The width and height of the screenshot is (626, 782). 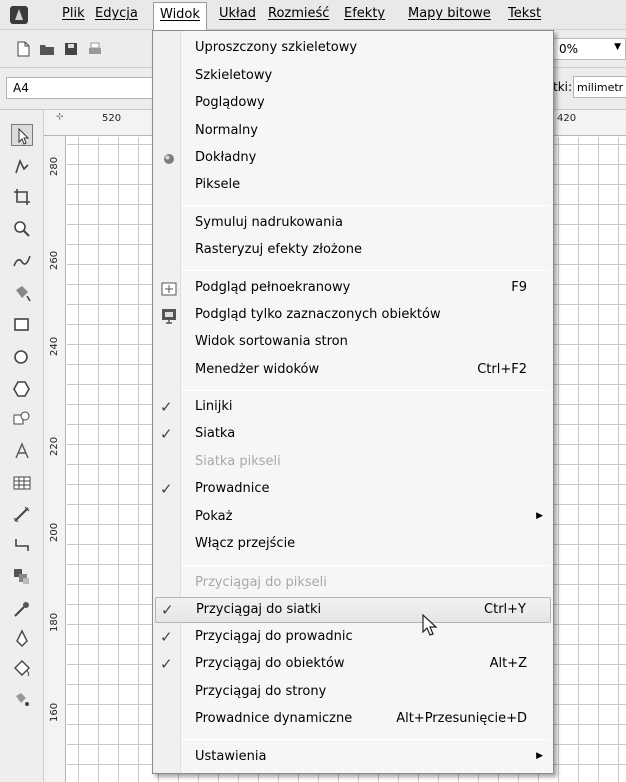 I want to click on menu-item-szkieletowy: Szkieletowy, so click(x=353, y=77).